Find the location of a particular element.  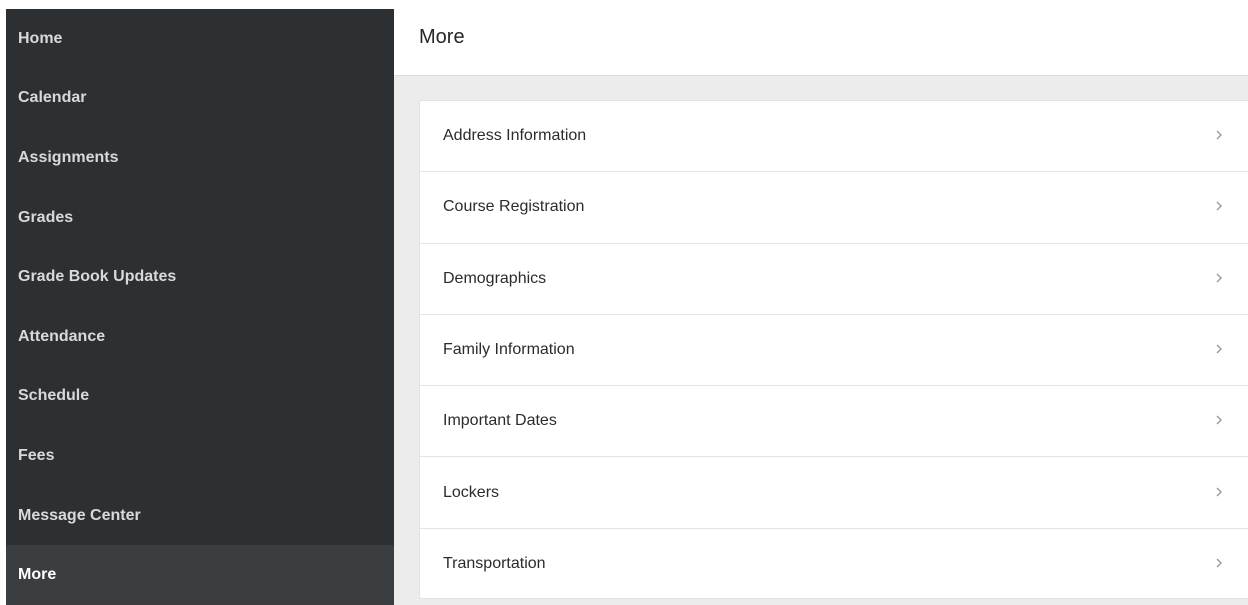

sidebar-item-grade-book-updates: Grade Book Updates is located at coordinates (200, 277).